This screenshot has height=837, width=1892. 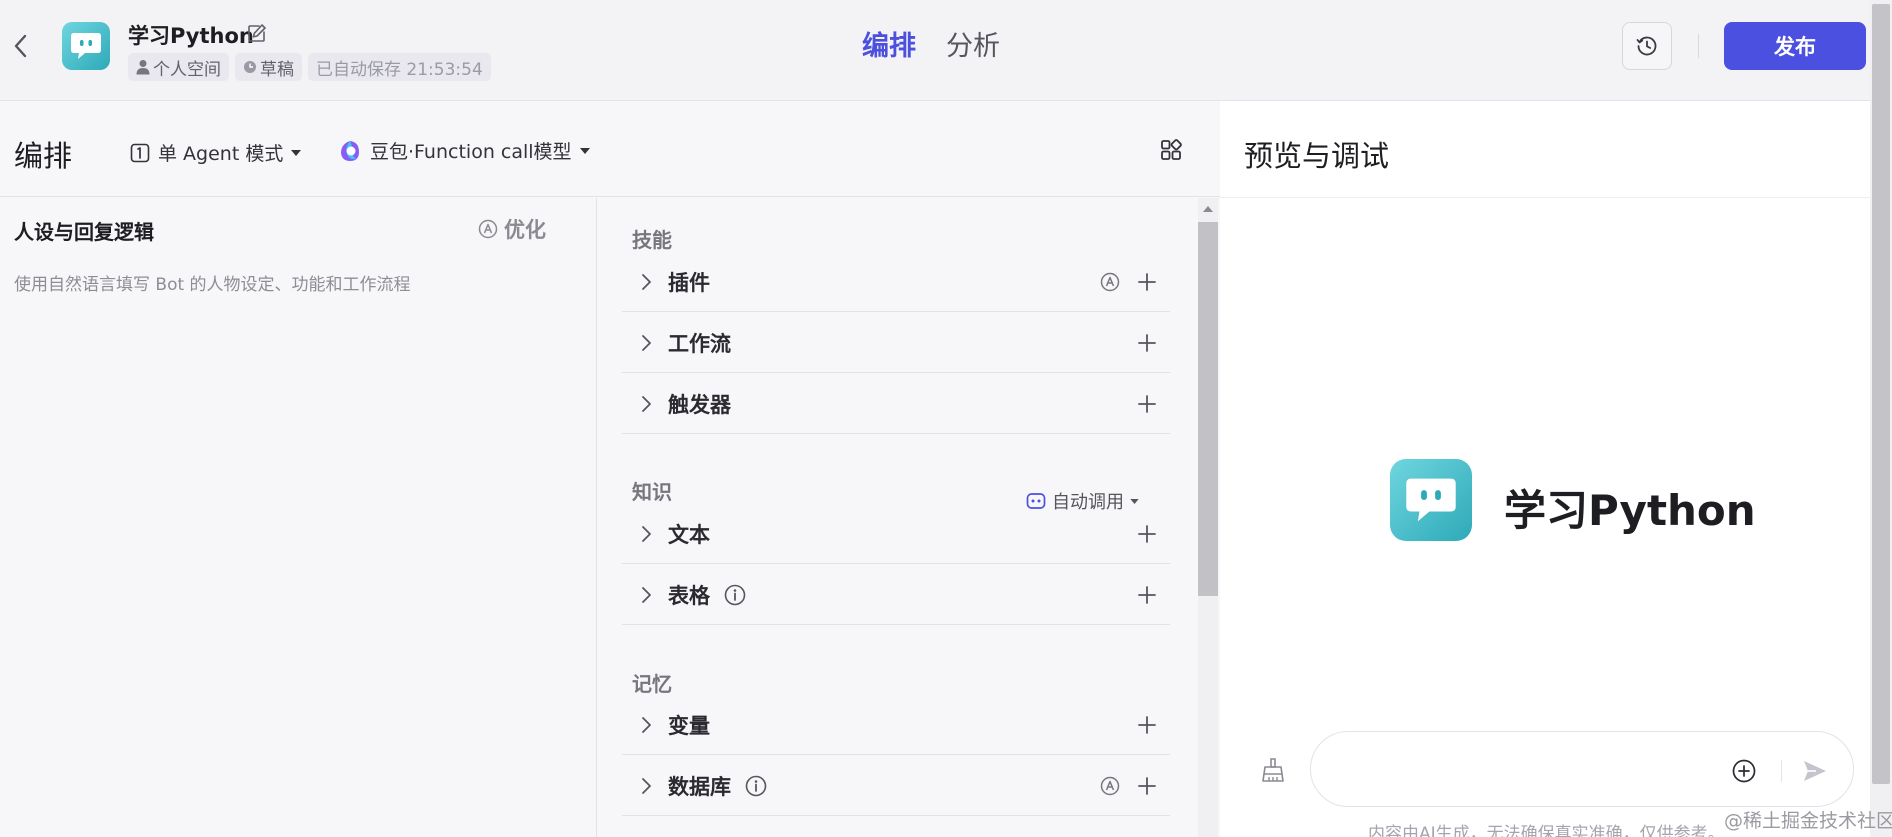 What do you see at coordinates (1273, 770) in the screenshot?
I see `clear-history-icon` at bounding box center [1273, 770].